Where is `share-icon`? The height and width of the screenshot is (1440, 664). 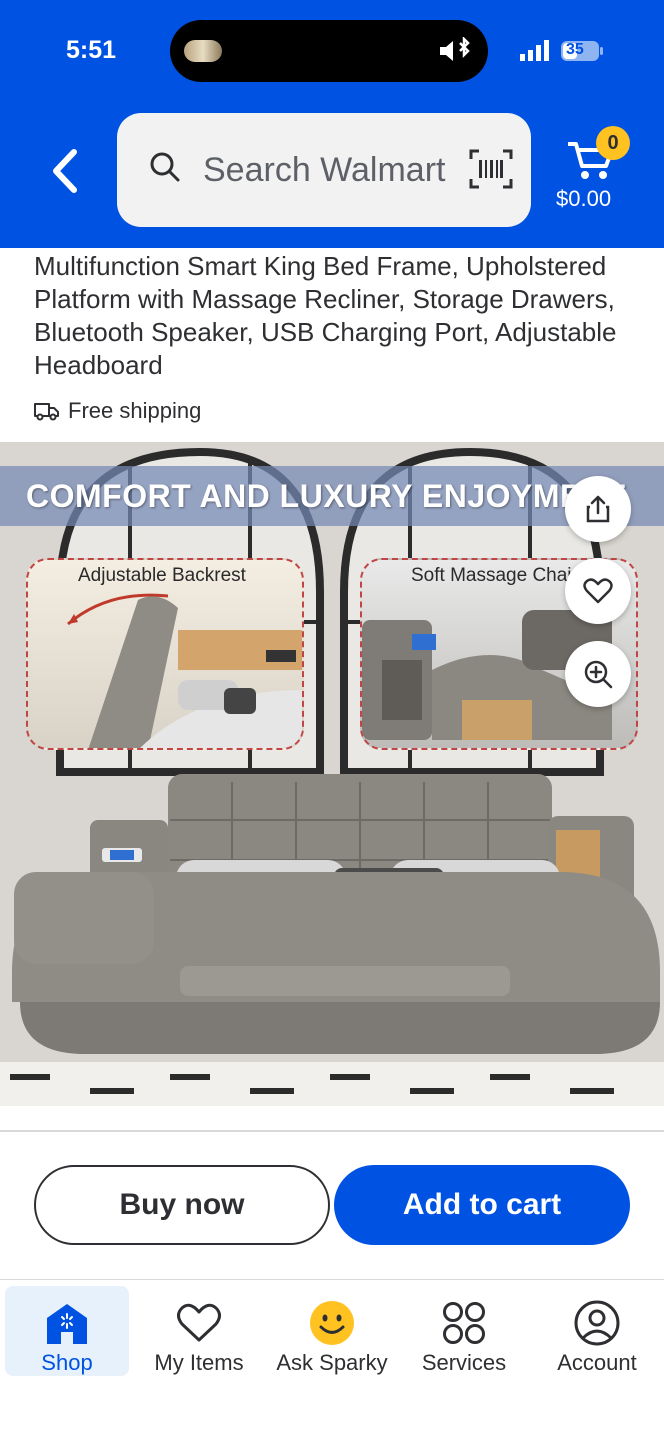
share-icon is located at coordinates (598, 509).